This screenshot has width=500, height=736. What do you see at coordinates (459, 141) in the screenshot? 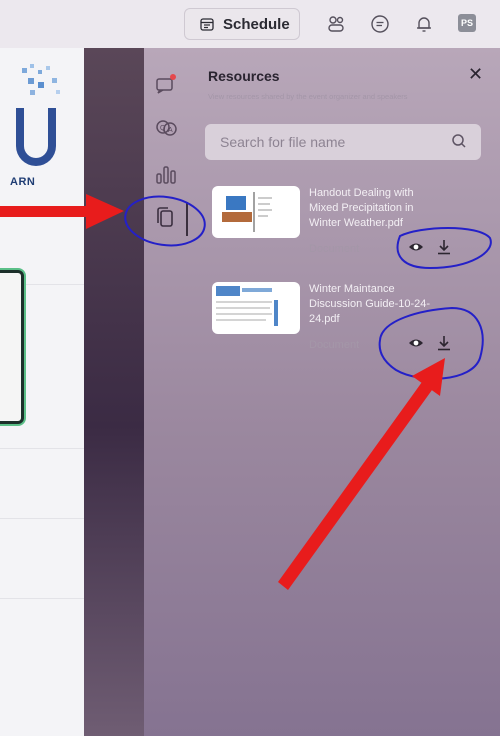
I see `search-icon` at bounding box center [459, 141].